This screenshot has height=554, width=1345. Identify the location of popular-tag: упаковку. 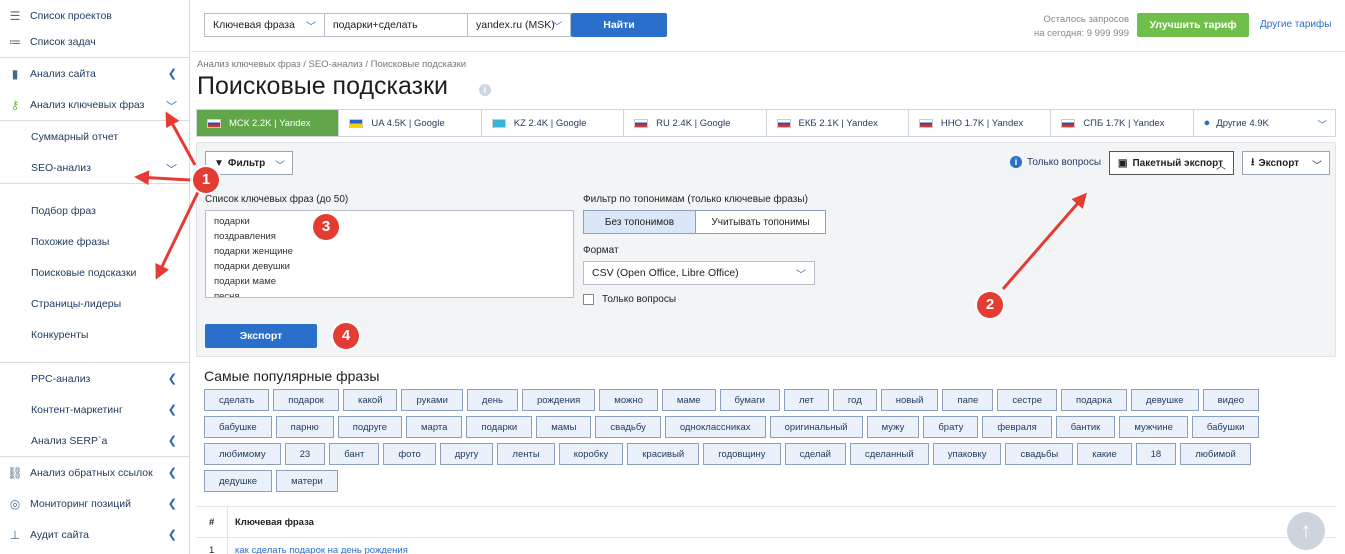
(967, 454).